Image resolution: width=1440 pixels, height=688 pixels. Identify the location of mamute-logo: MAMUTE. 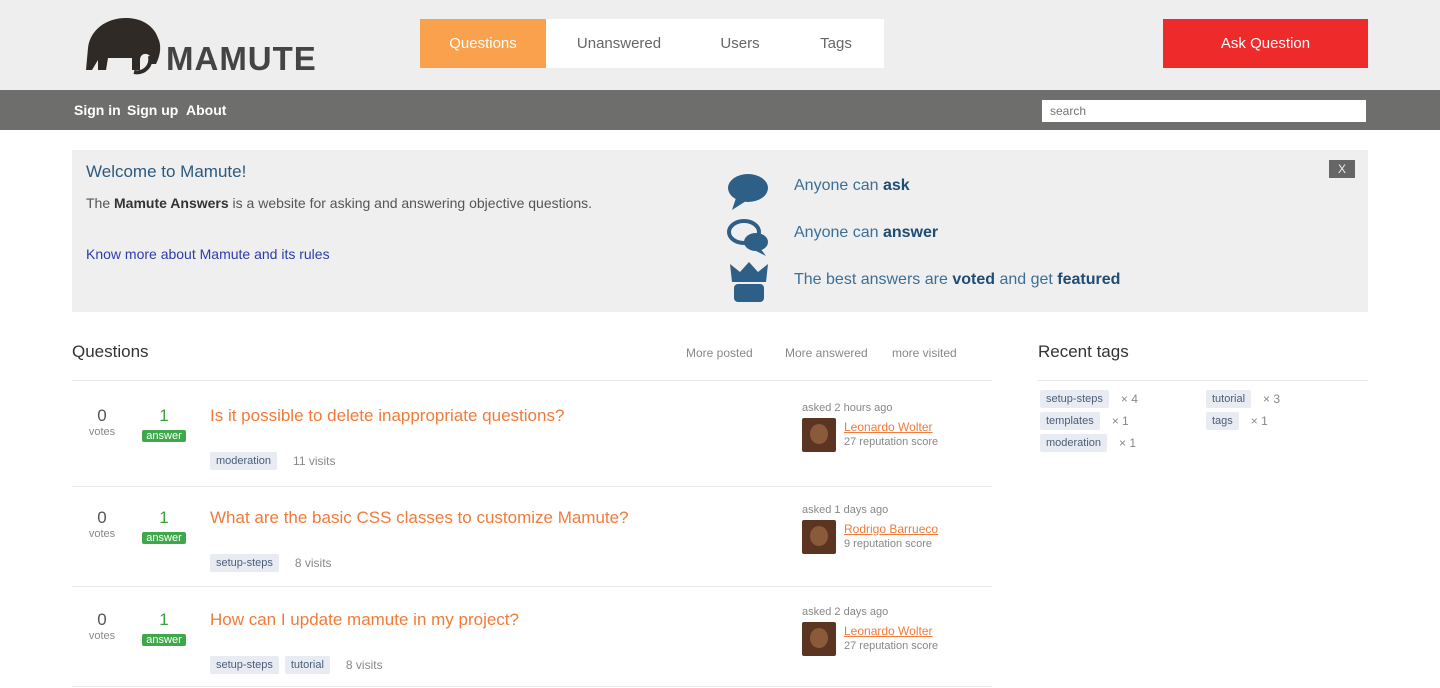
(205, 44).